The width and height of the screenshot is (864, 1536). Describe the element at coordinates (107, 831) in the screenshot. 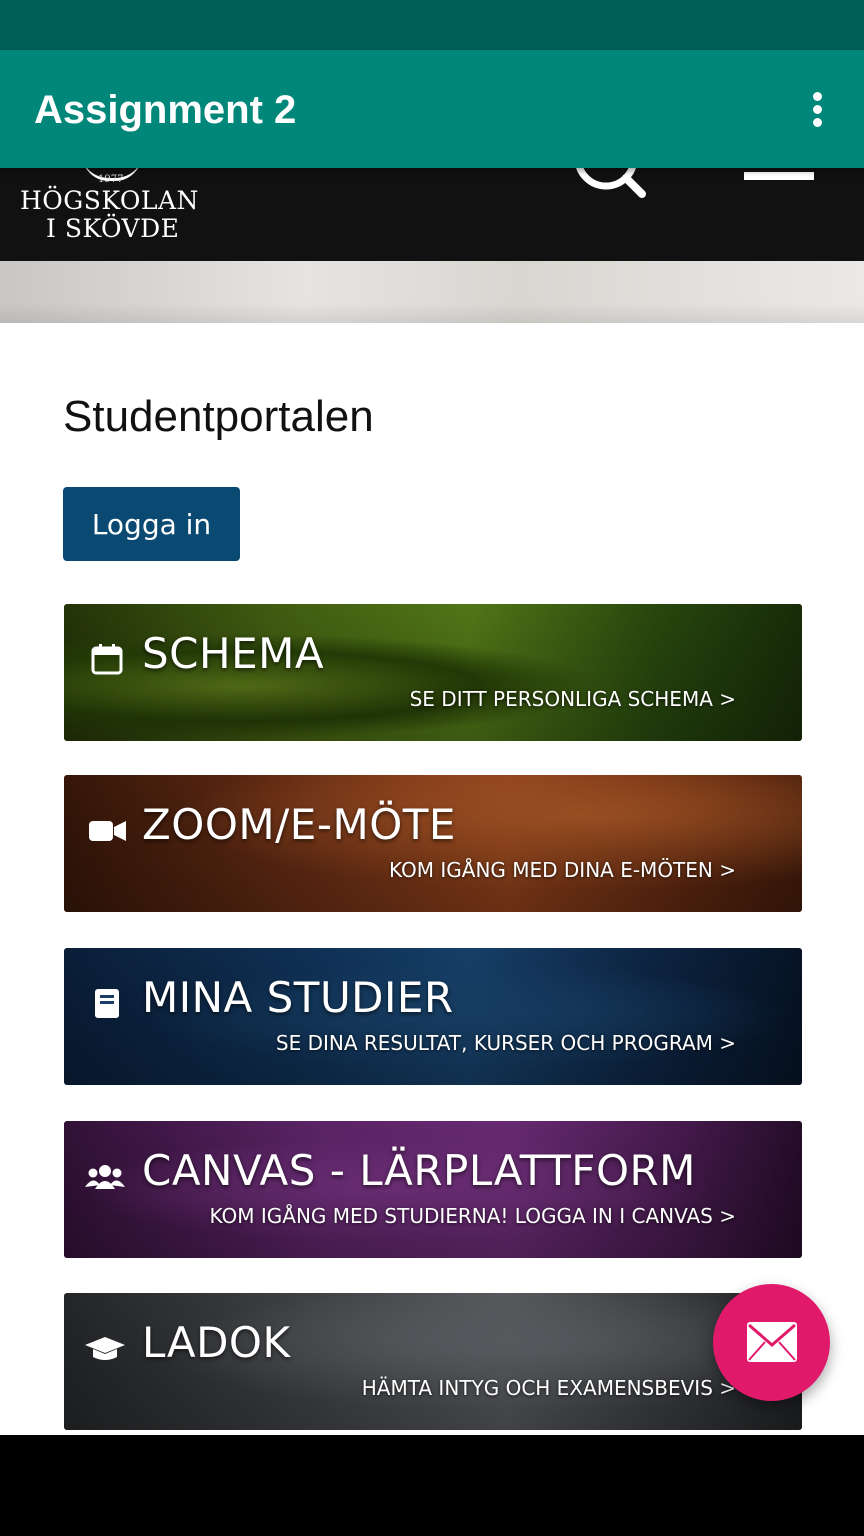

I see `video-camera-icon` at that location.